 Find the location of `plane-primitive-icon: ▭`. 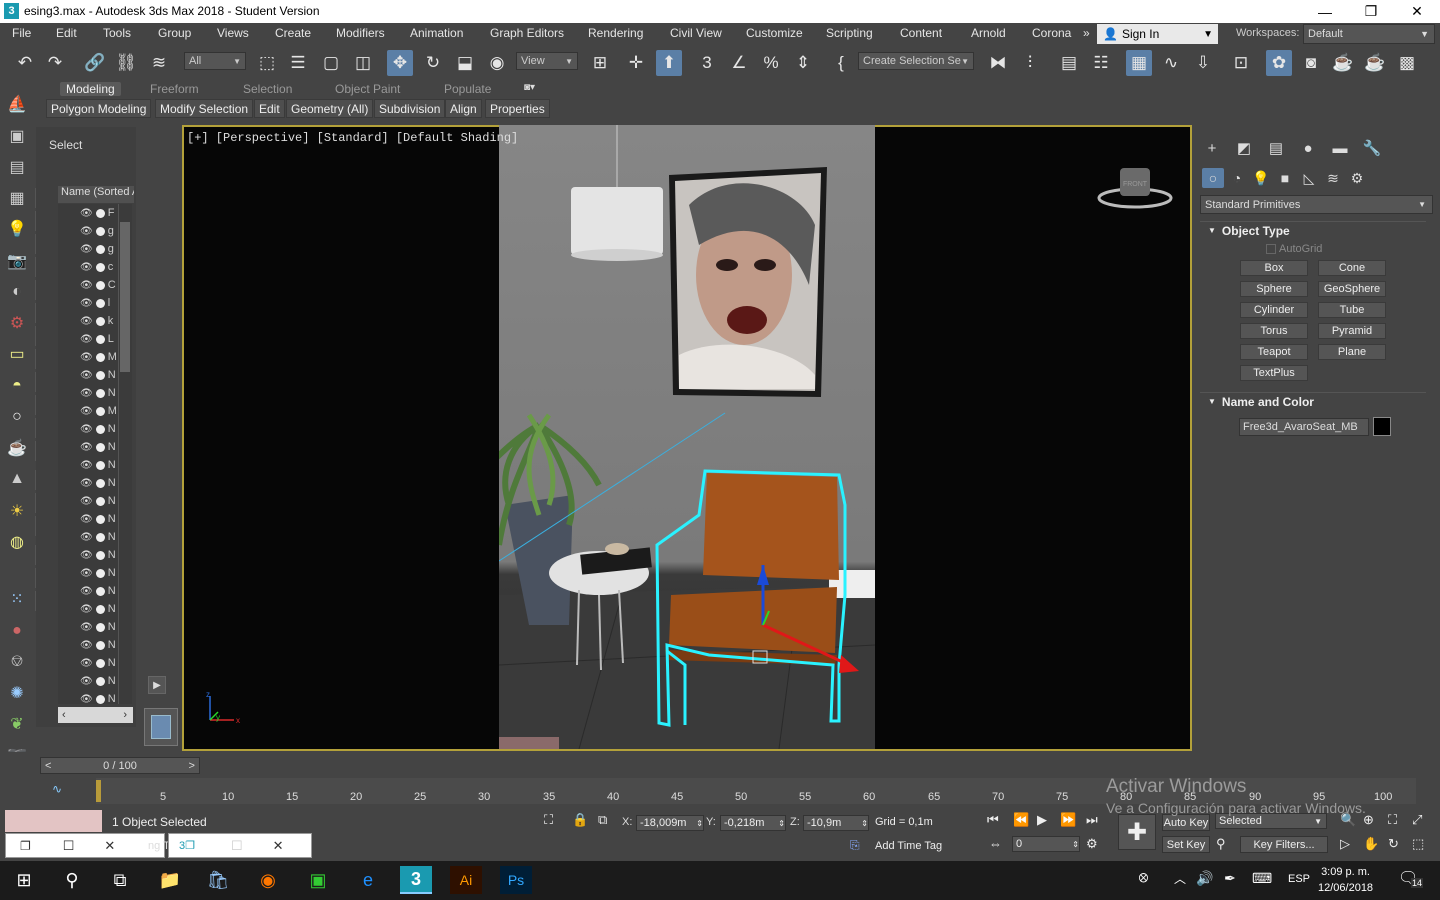

plane-primitive-icon: ▭ is located at coordinates (17, 354).